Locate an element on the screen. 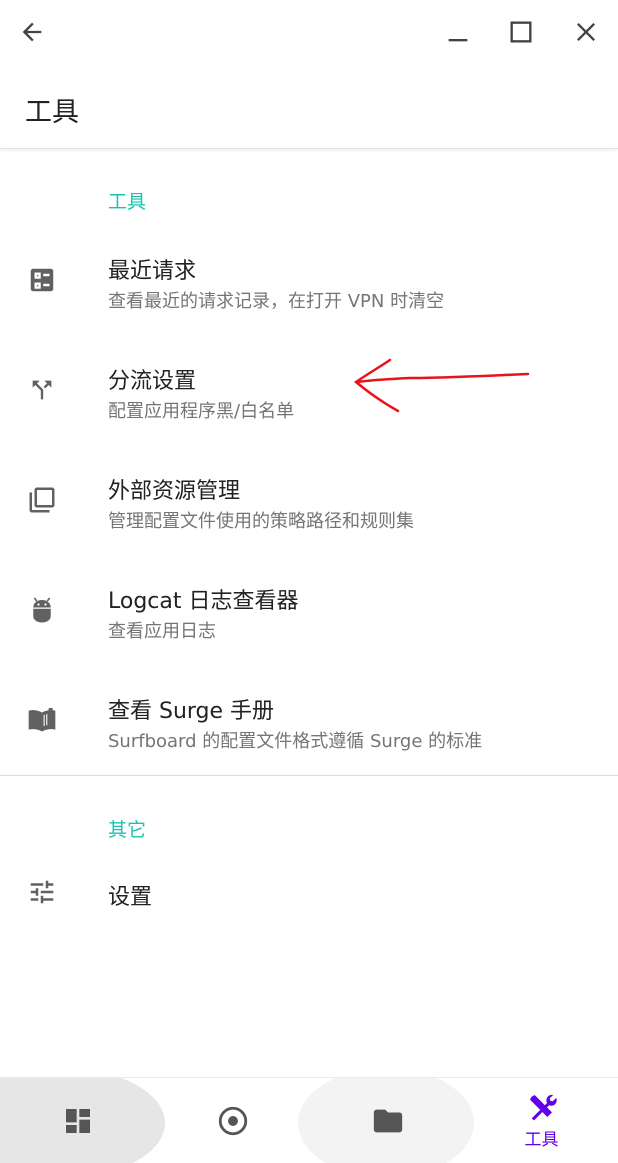 The width and height of the screenshot is (618, 1163). item-title: 查看 Surge 手册 is located at coordinates (191, 711).